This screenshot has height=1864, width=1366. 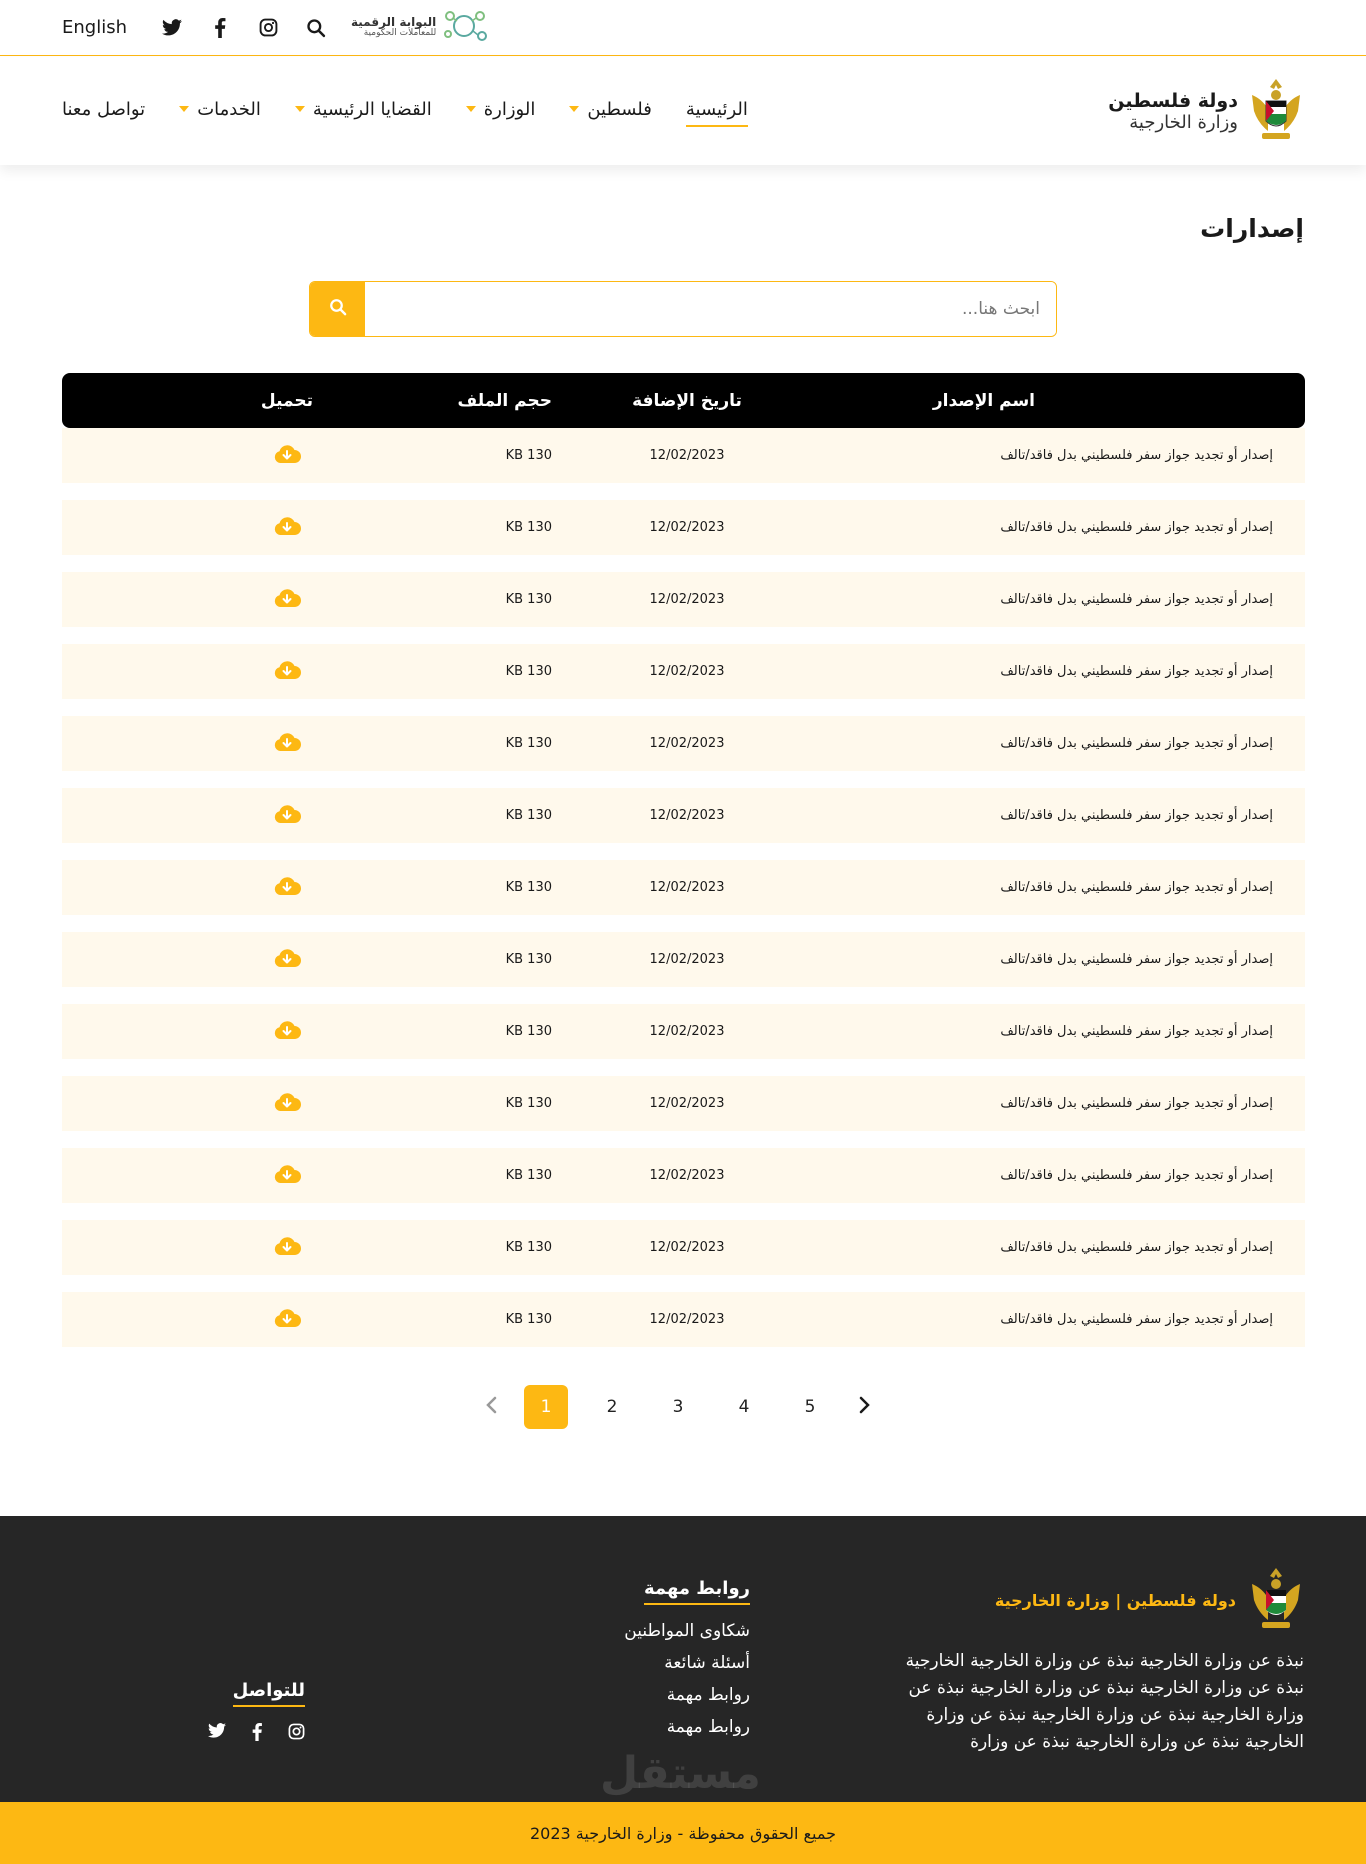 I want to click on nav-item-label: الخدمات, so click(x=229, y=109).